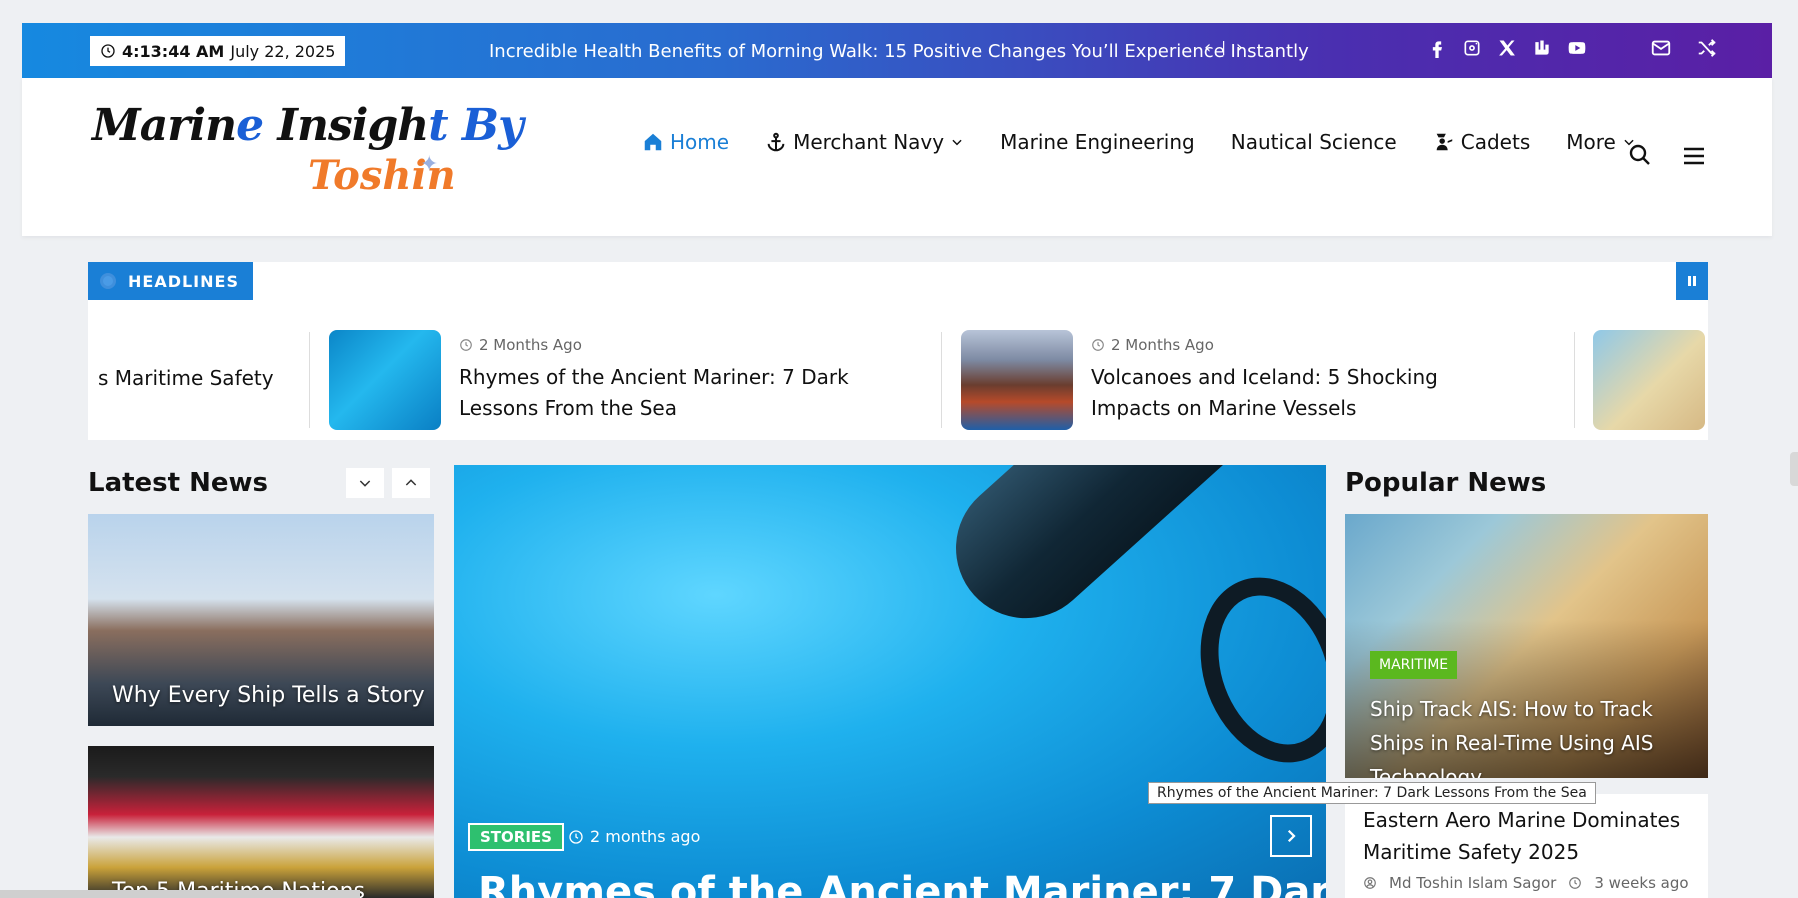 The width and height of the screenshot is (1798, 898). I want to click on nav-more: More, so click(1601, 142).